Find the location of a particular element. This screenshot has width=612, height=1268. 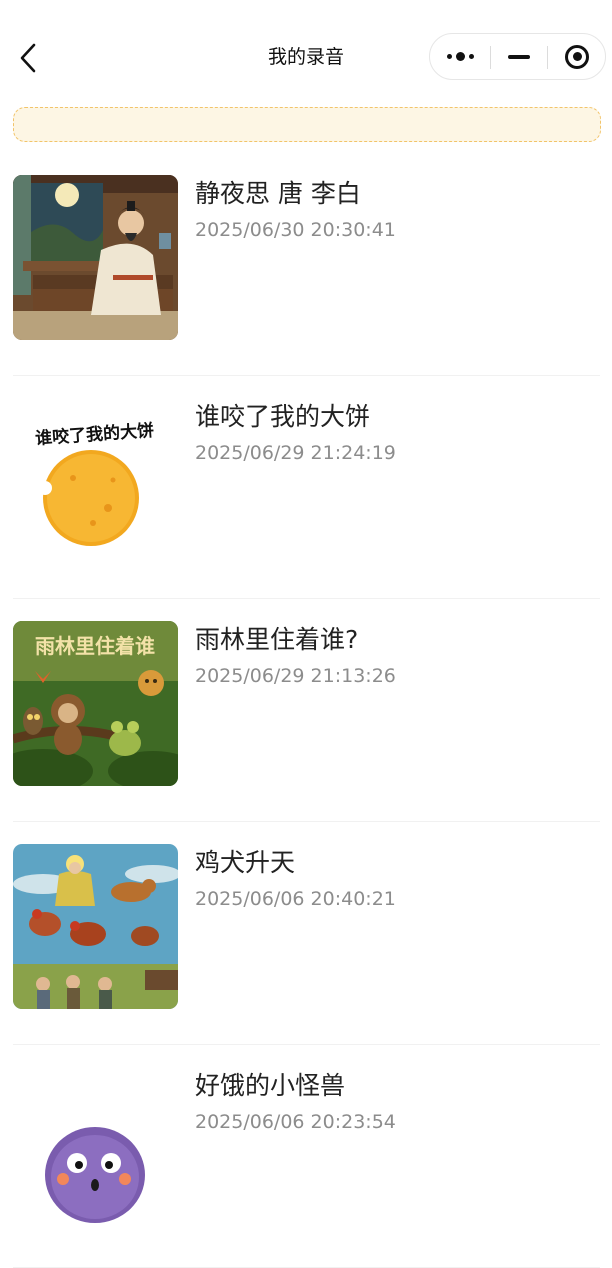

more-dots-icon is located at coordinates (460, 56).